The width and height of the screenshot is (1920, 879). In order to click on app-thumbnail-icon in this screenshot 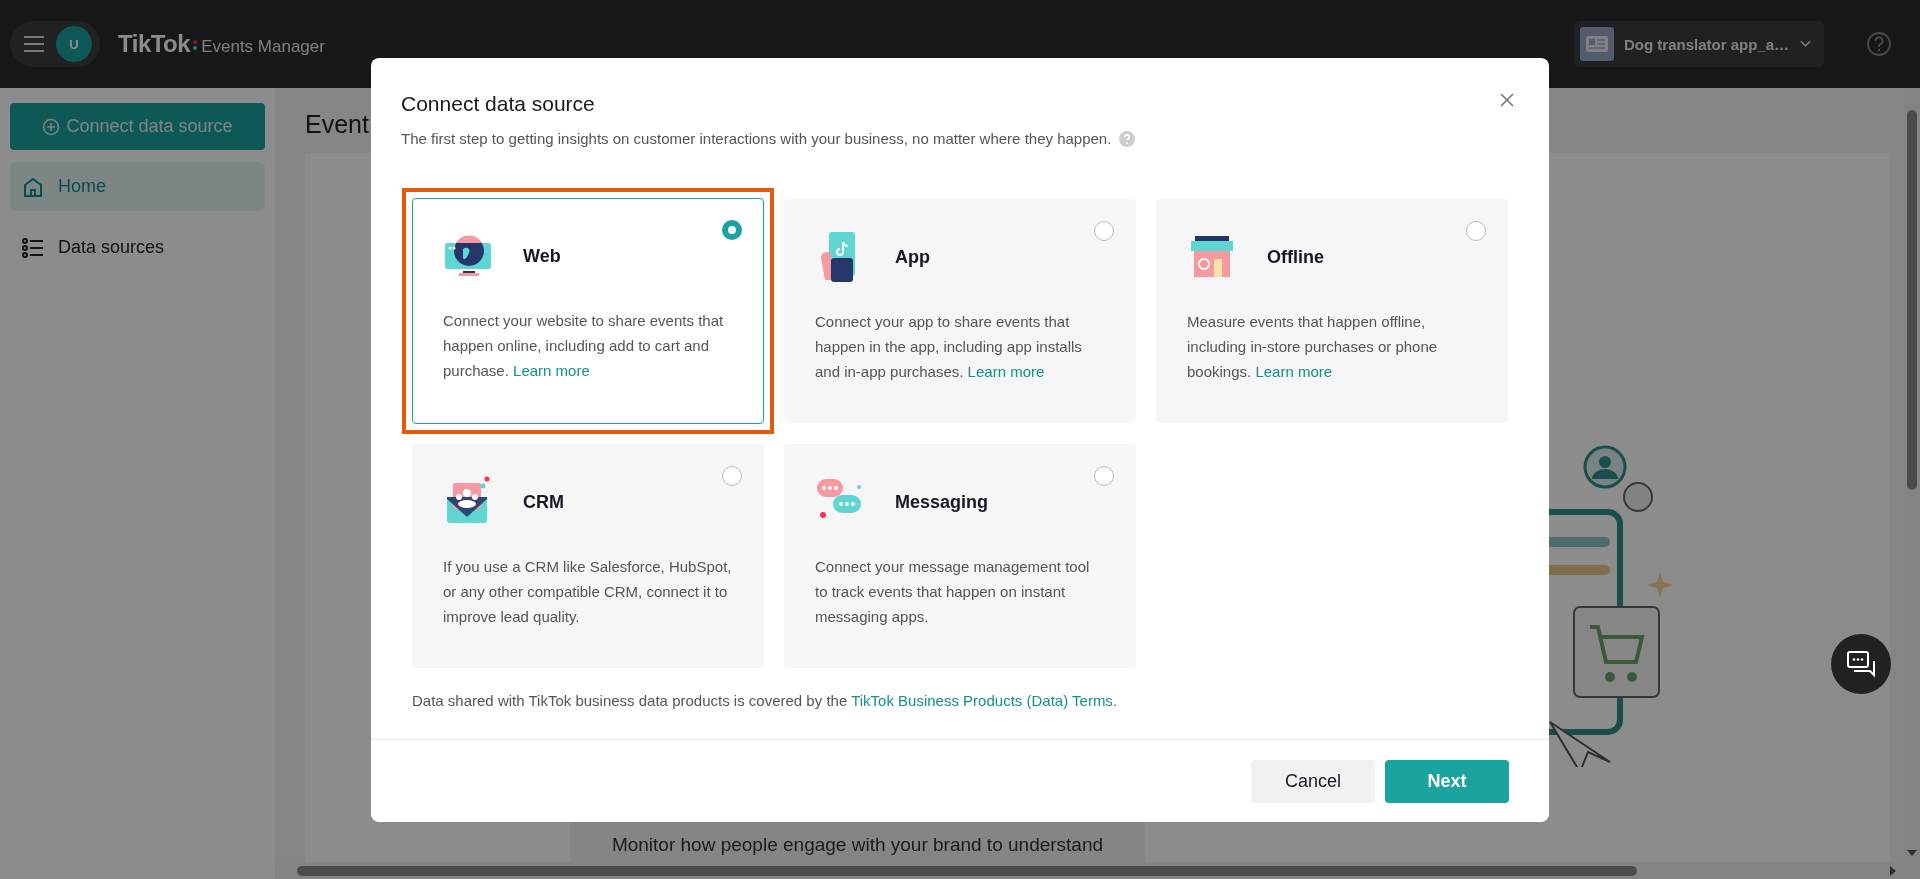, I will do `click(1597, 44)`.